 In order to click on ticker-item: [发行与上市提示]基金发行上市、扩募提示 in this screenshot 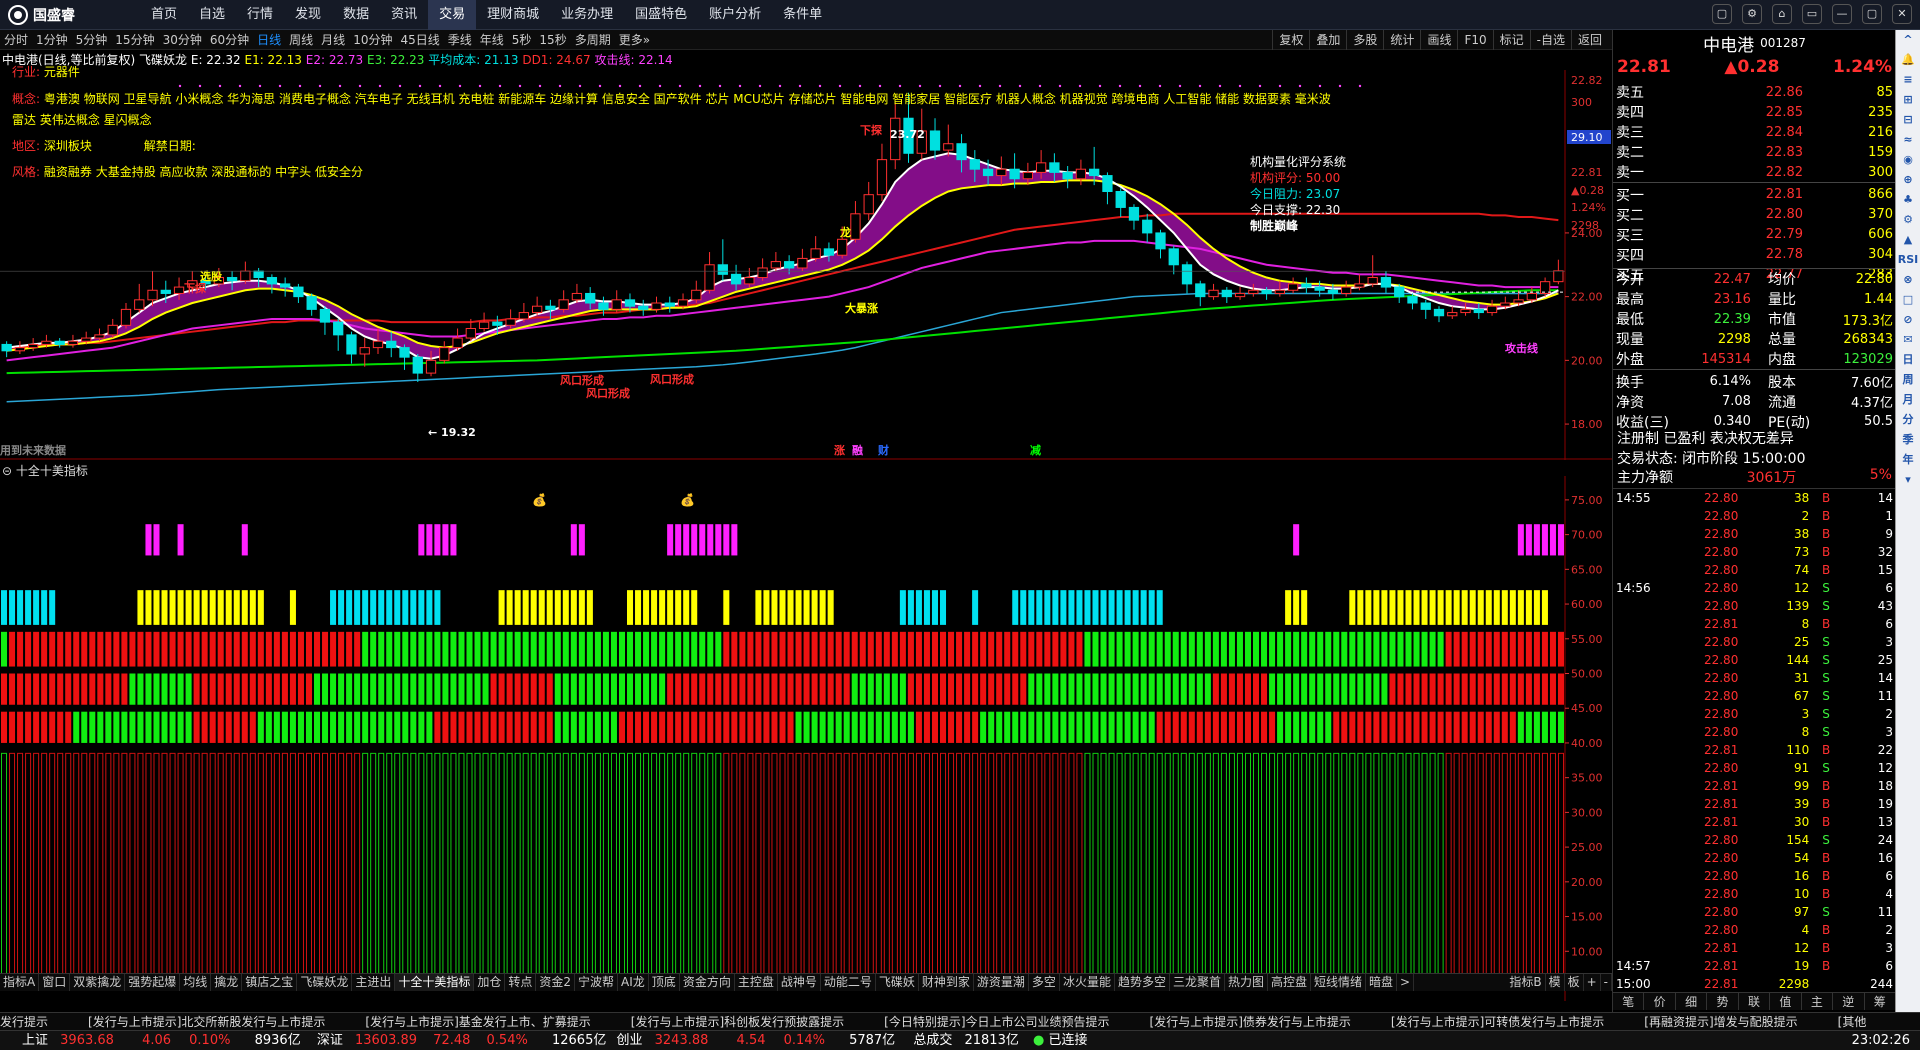, I will do `click(477, 1022)`.